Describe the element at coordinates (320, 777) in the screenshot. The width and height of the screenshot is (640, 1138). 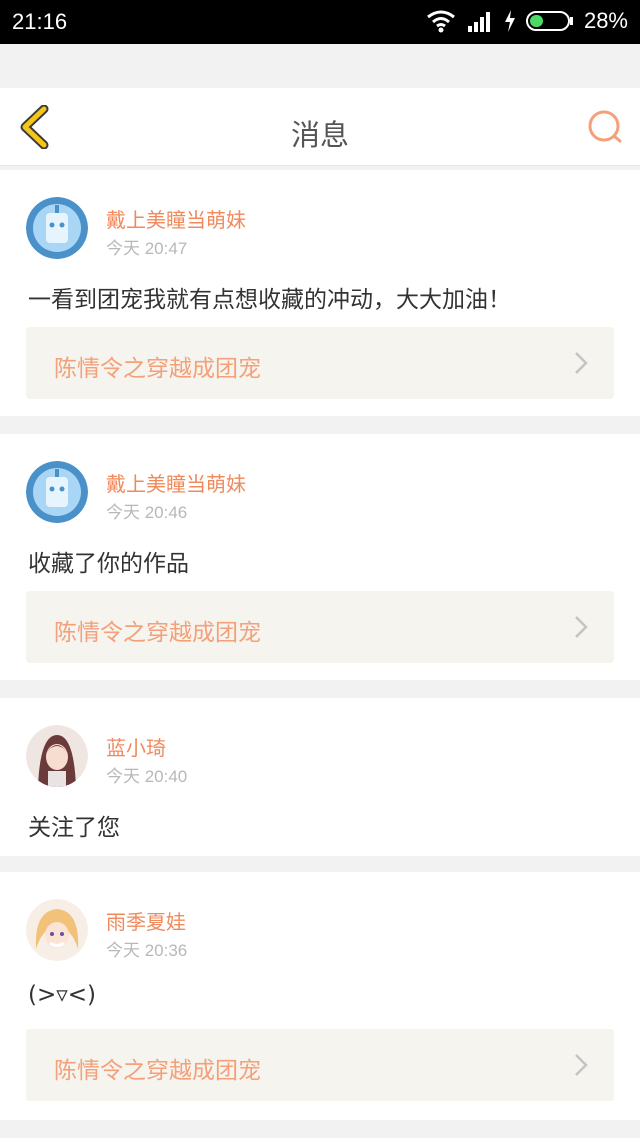
I see `message-card: 蓝小琦 今天 20:40 关注了您` at that location.